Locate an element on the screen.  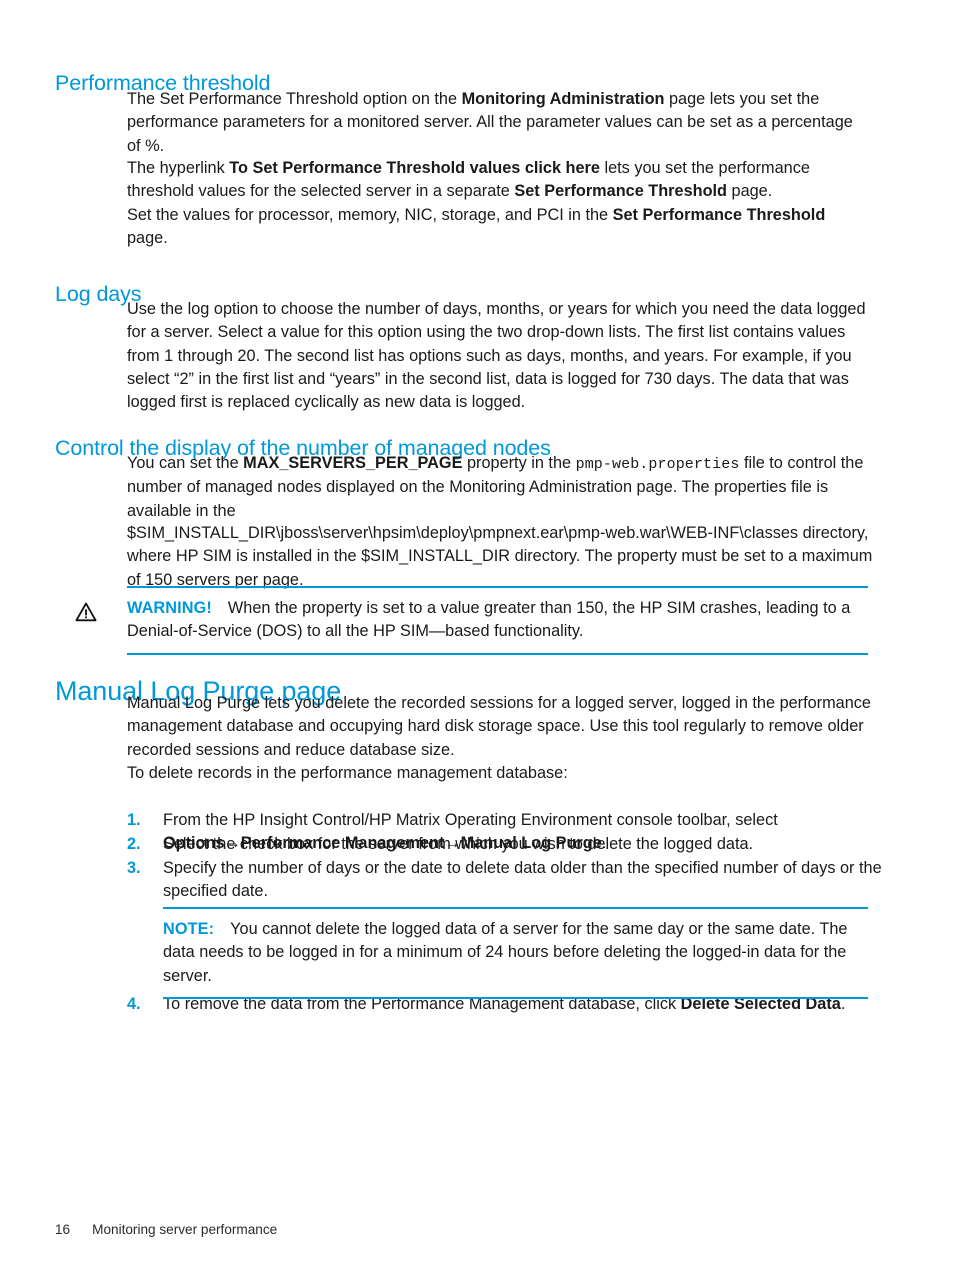
warning-label: WARNING! is located at coordinates (169, 608).